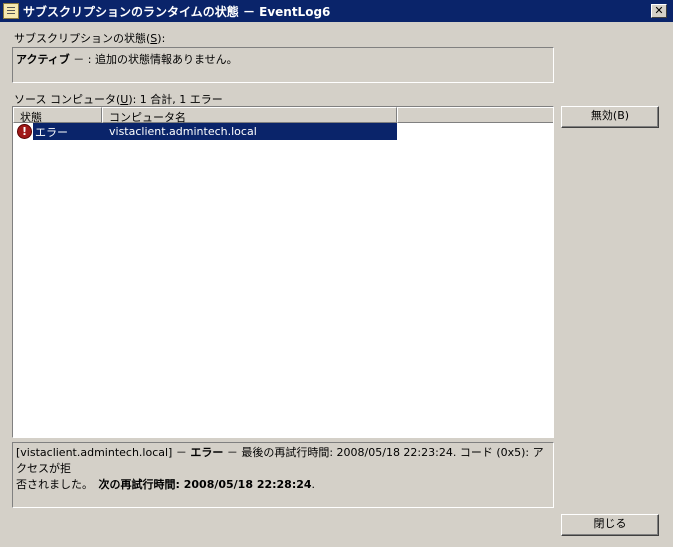  I want to click on list-header: 状態 コンピュータ名, so click(283, 115).